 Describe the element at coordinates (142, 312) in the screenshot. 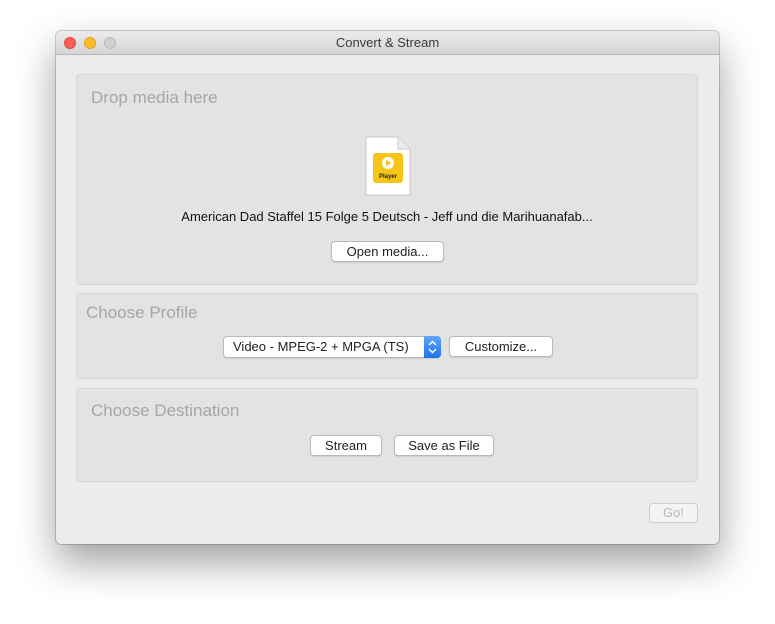

I see `choose-profile-title: Choose Profile` at that location.